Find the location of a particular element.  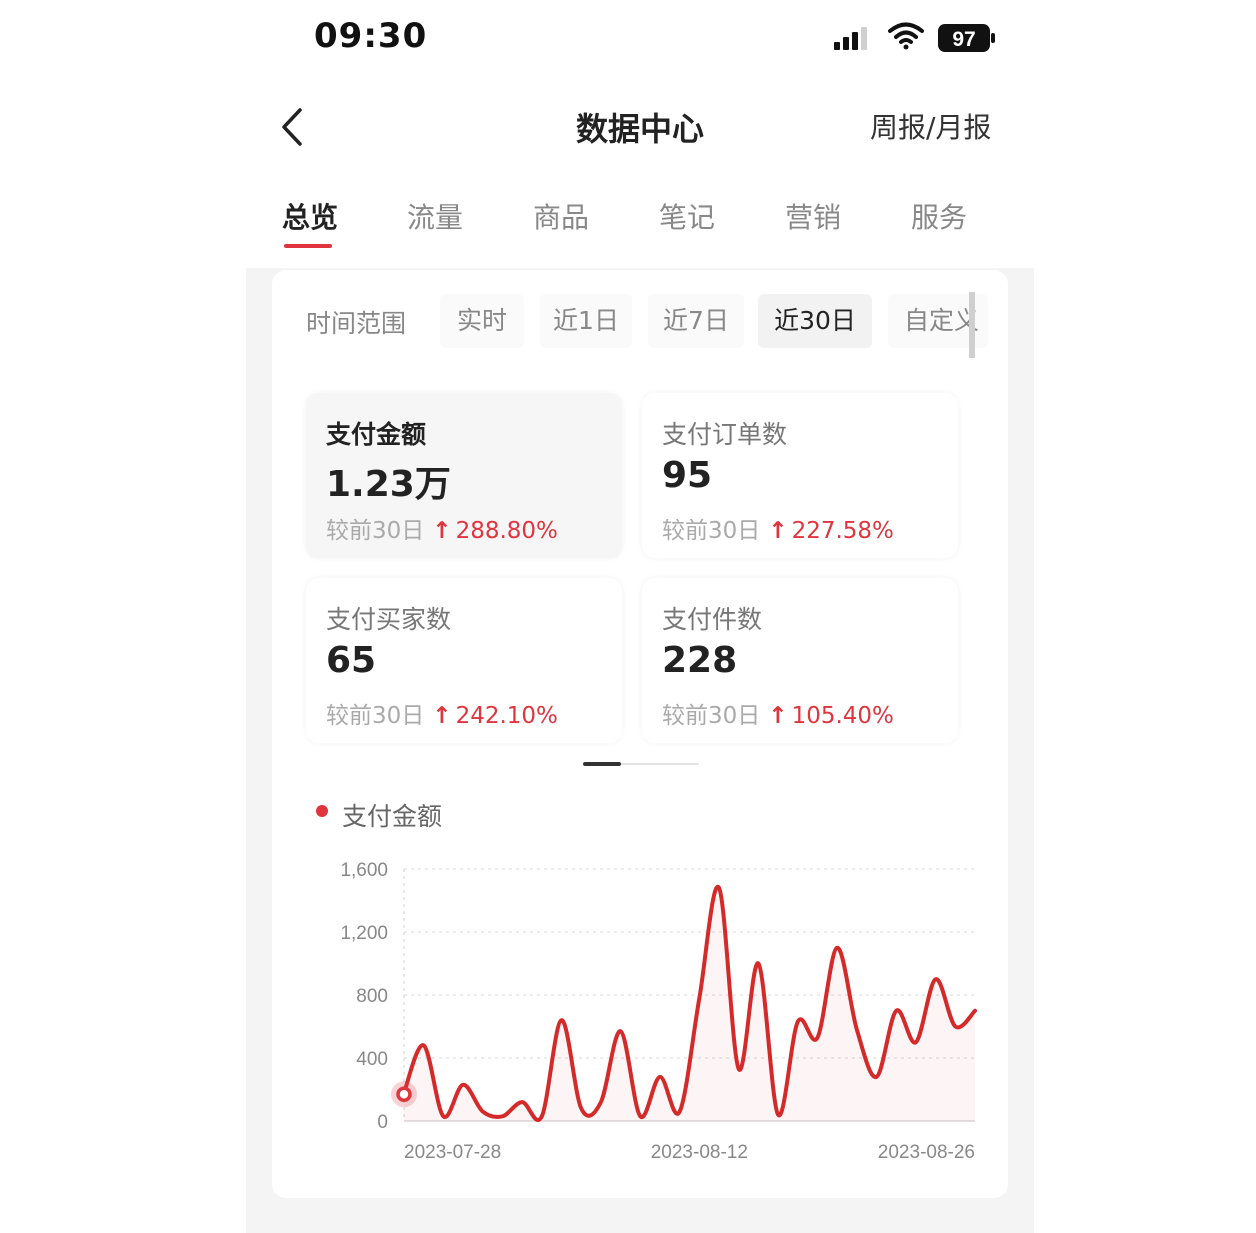

tab-marketing: 营销 is located at coordinates (813, 216).